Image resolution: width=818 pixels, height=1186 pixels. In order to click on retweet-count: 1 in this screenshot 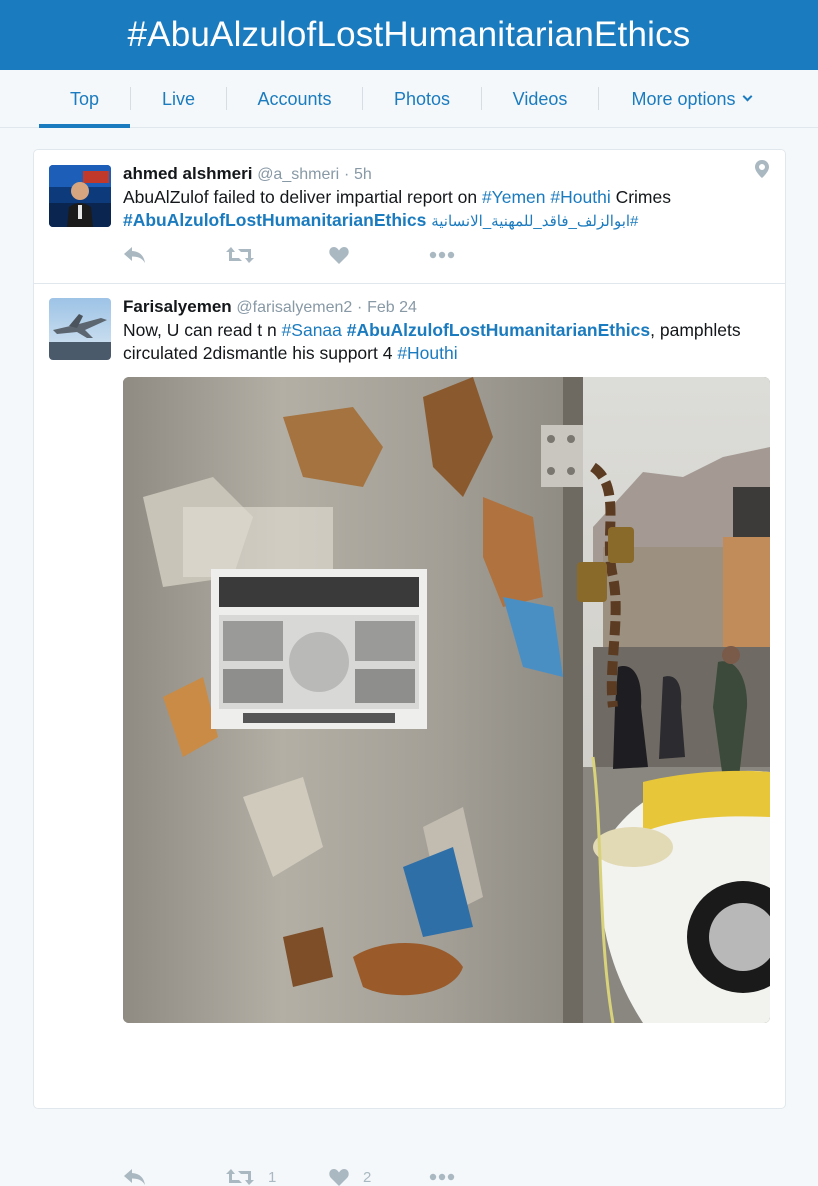, I will do `click(272, 1177)`.